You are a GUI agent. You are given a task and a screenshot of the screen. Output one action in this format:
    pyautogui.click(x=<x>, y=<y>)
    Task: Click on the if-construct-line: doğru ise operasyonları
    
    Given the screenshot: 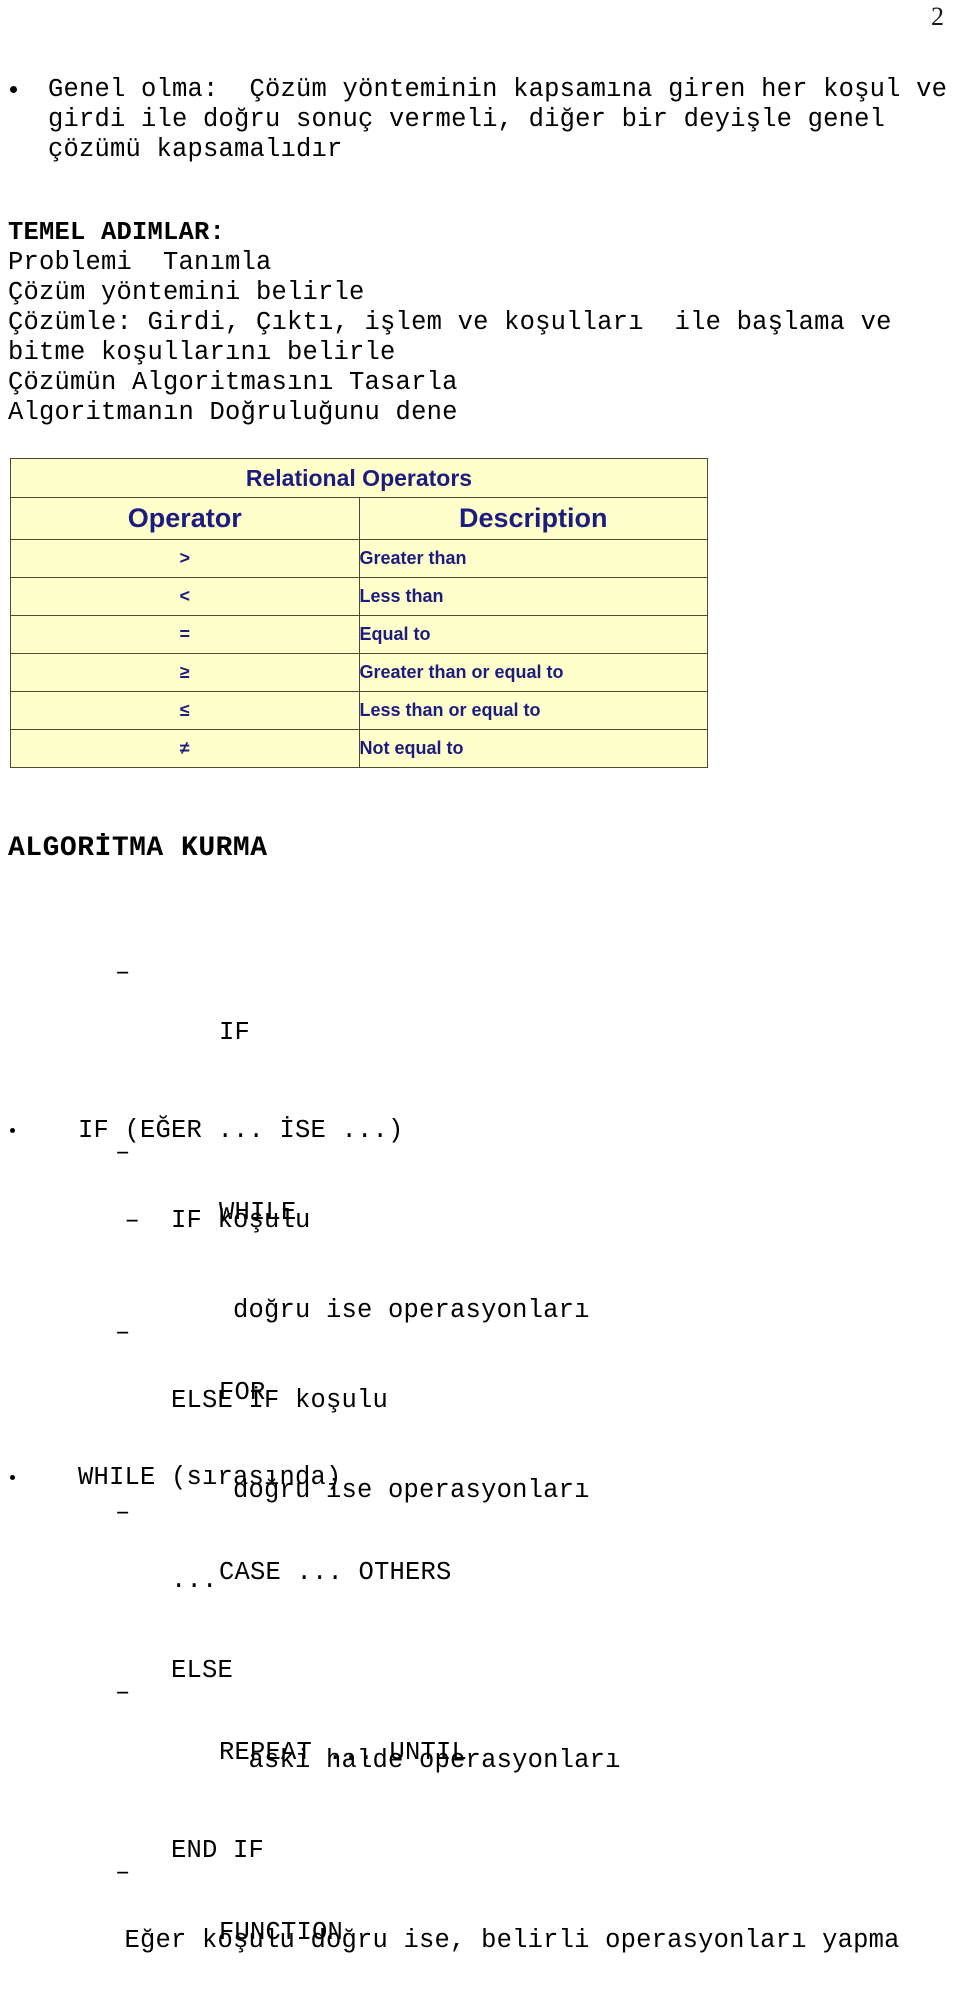 What is the action you would take?
    pyautogui.click(x=334, y=1310)
    